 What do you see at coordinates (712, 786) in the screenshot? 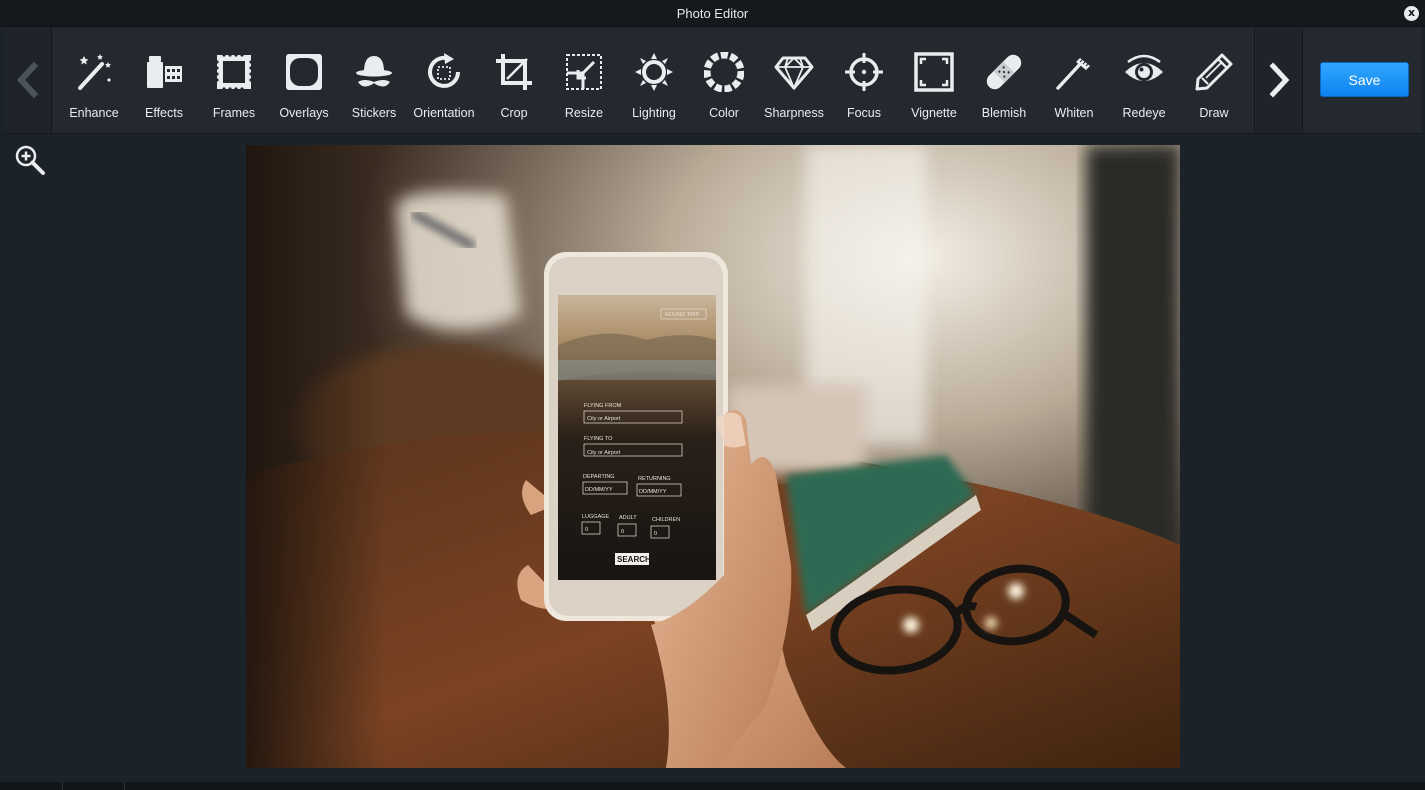
I see `status-bar` at bounding box center [712, 786].